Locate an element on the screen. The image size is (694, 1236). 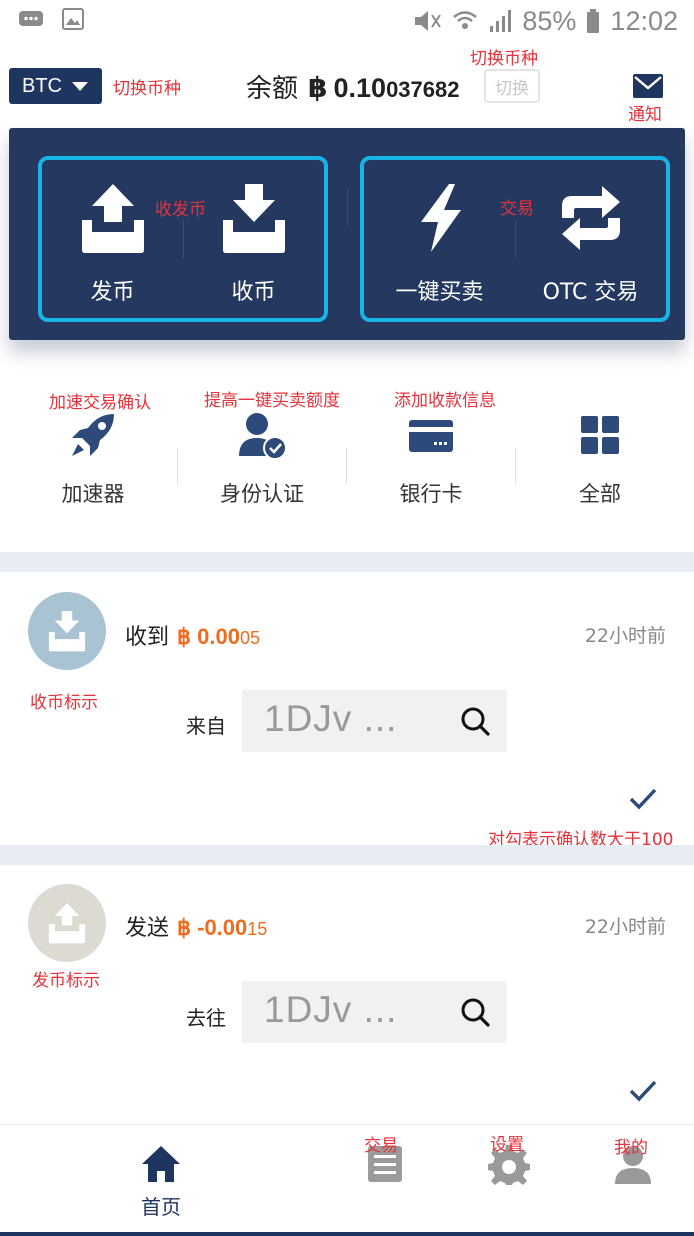
exchange-icon is located at coordinates (590, 218).